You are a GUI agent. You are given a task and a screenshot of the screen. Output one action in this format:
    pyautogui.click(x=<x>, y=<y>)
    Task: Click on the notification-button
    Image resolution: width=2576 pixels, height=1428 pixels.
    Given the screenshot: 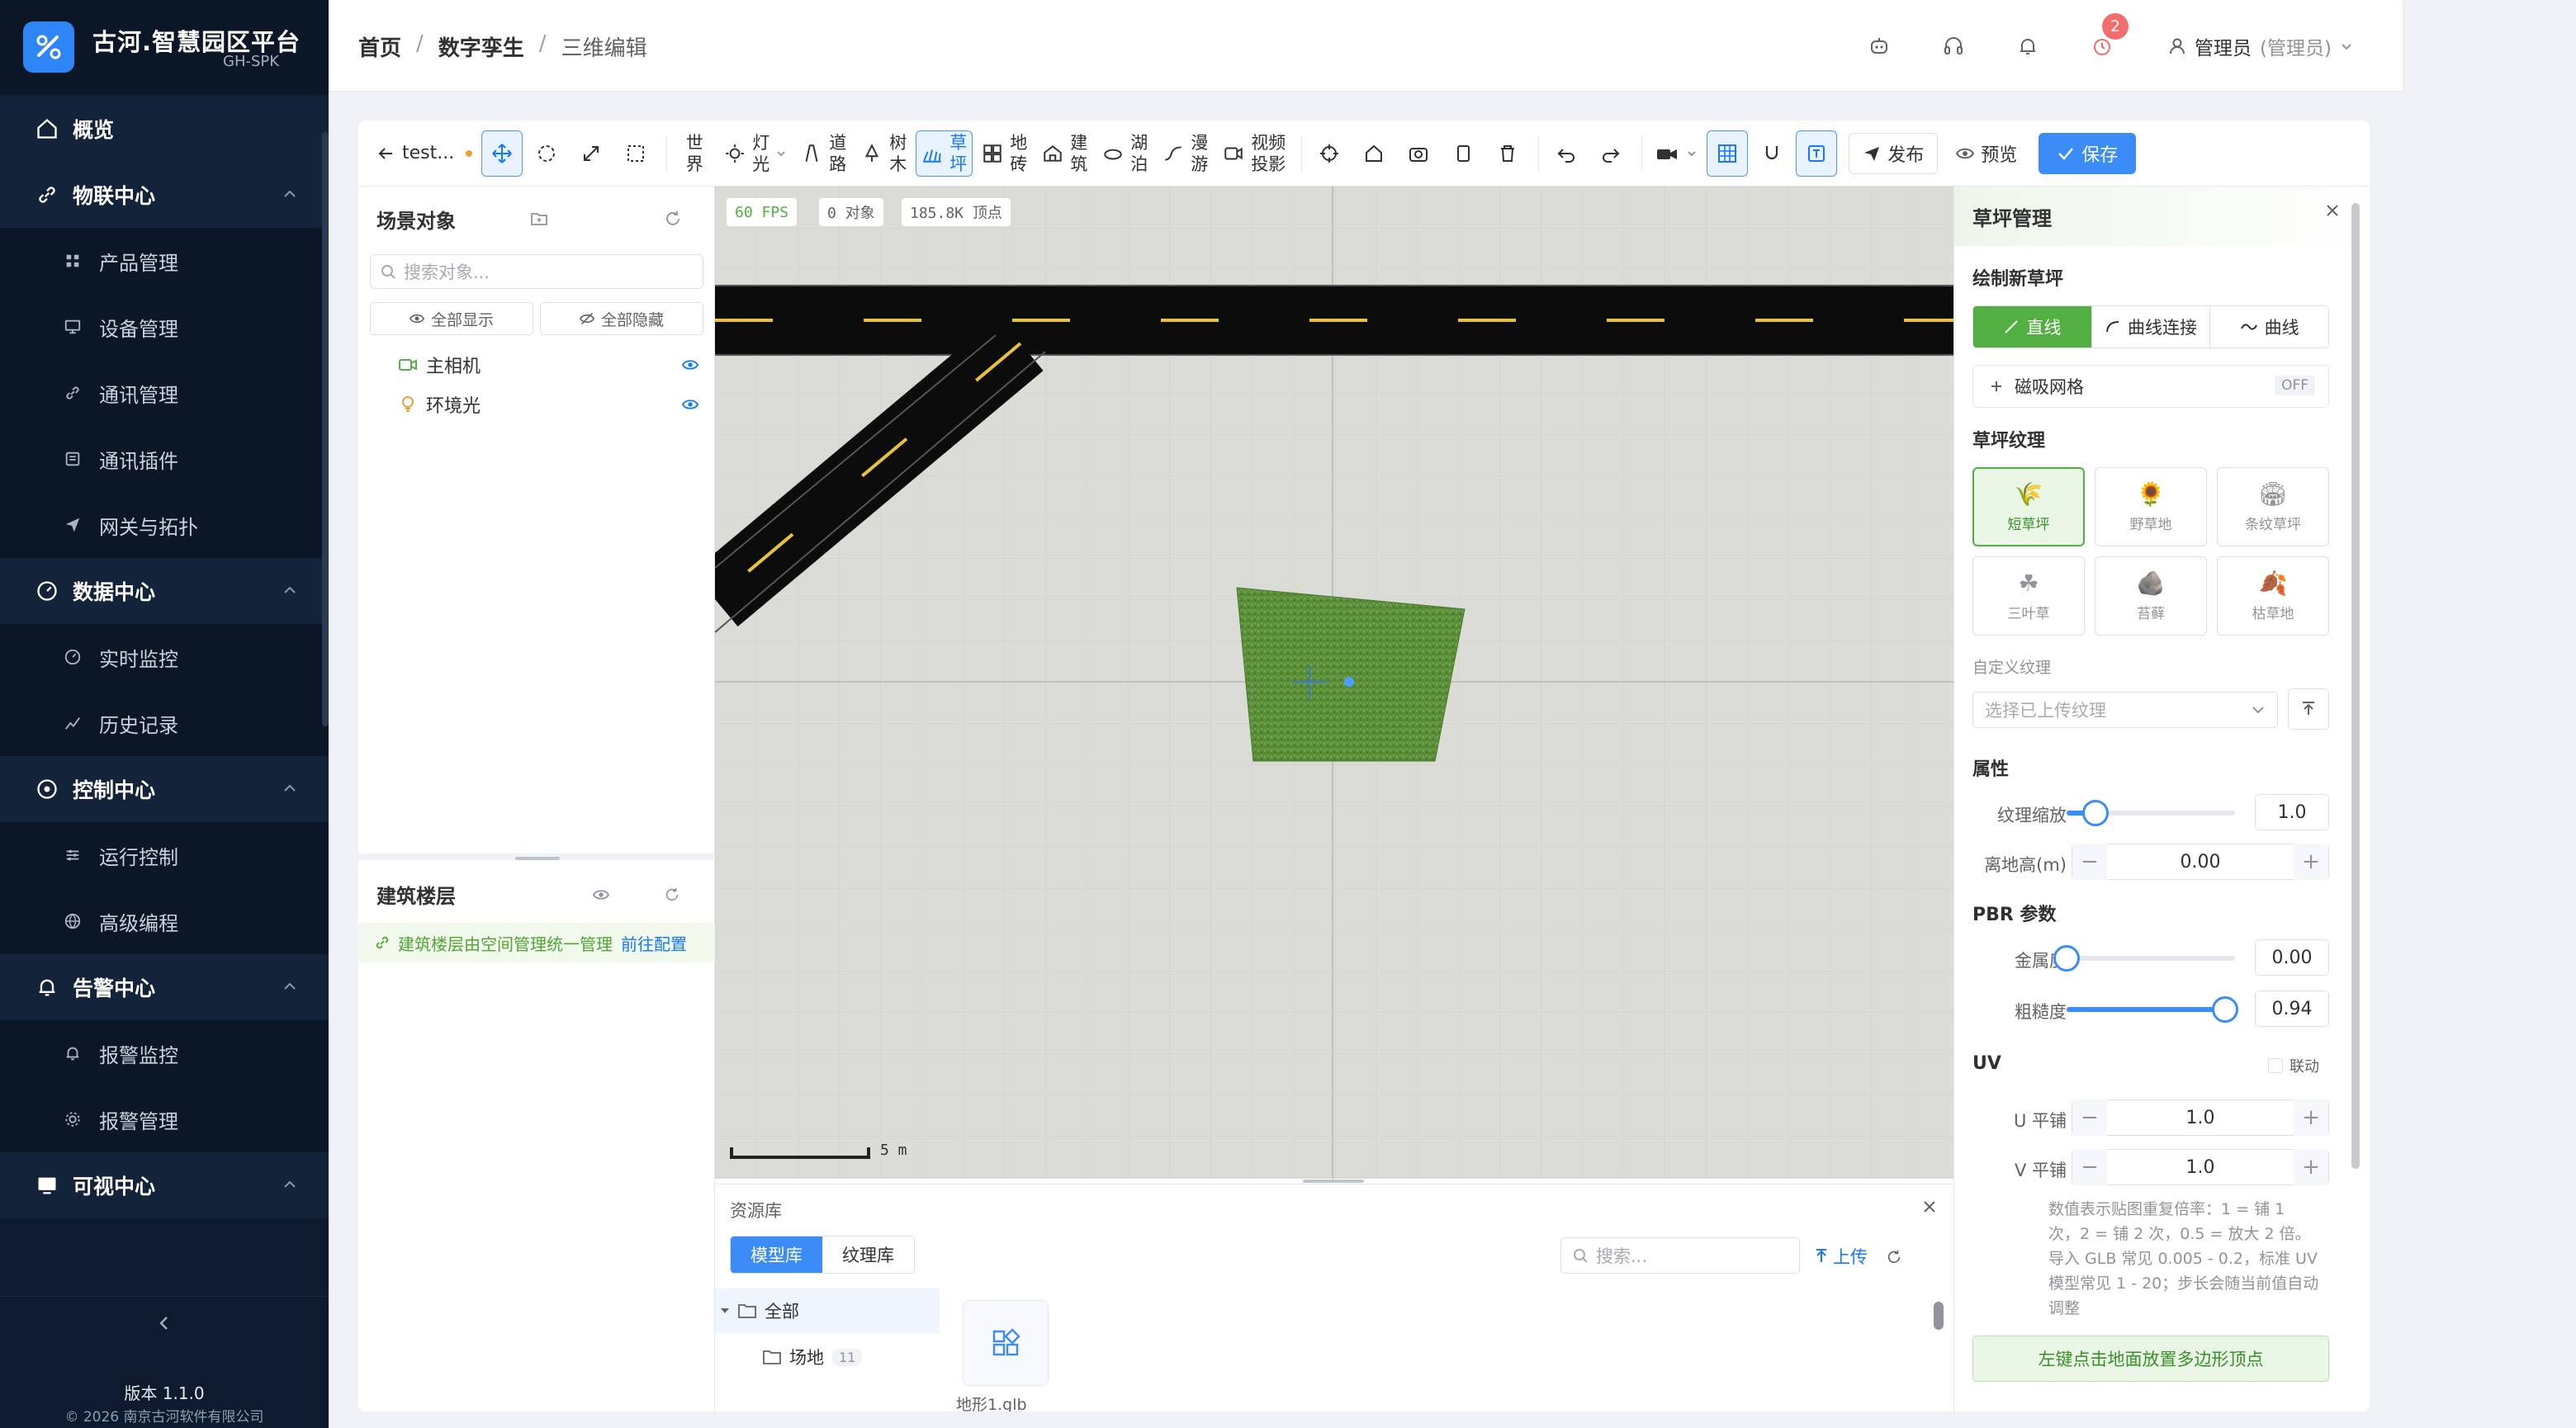 What is the action you would take?
    pyautogui.click(x=2028, y=46)
    